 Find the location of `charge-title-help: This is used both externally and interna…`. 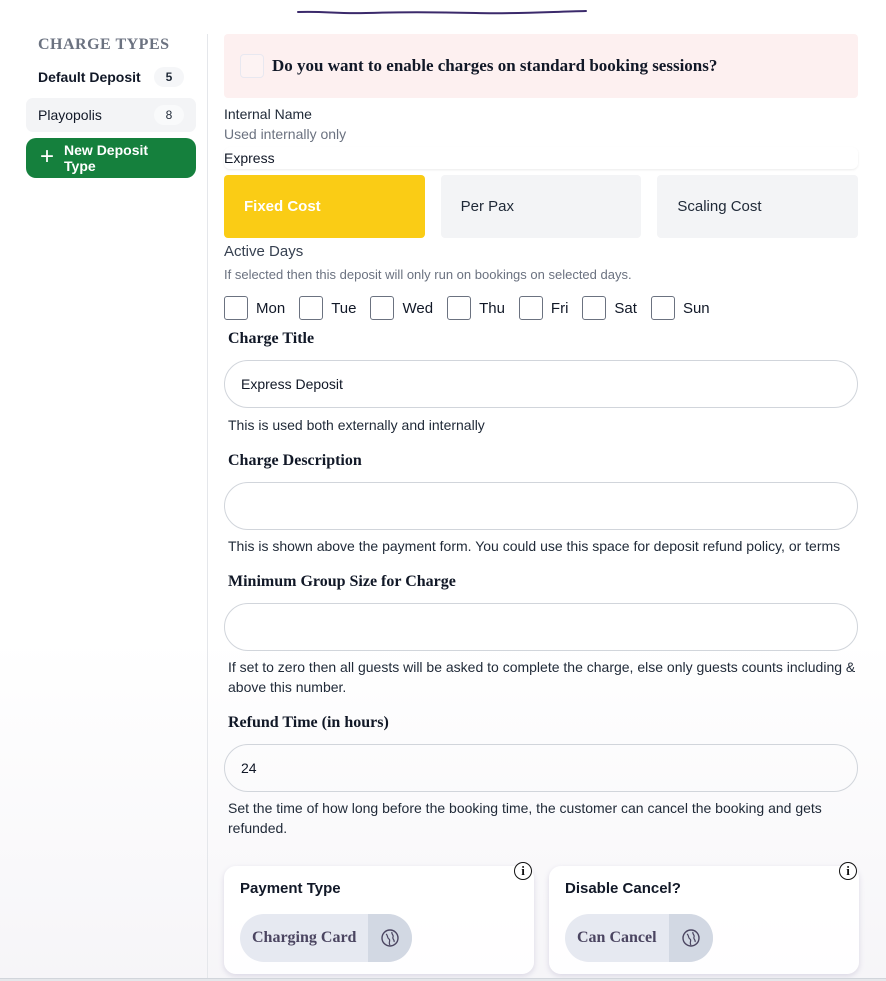

charge-title-help: This is used both externally and interna… is located at coordinates (356, 425).